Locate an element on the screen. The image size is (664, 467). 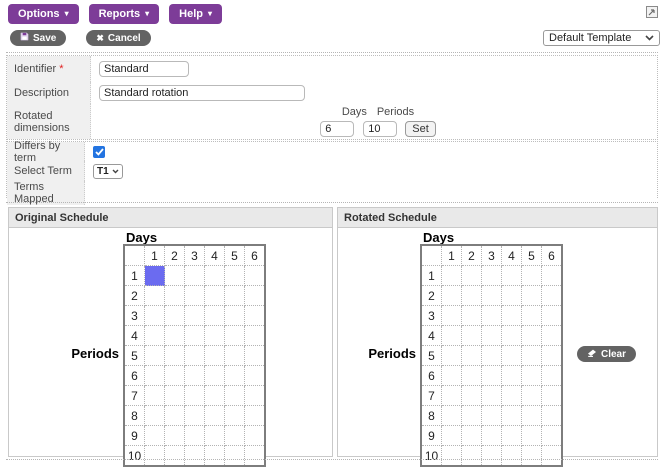
set-button: Set is located at coordinates (420, 129).